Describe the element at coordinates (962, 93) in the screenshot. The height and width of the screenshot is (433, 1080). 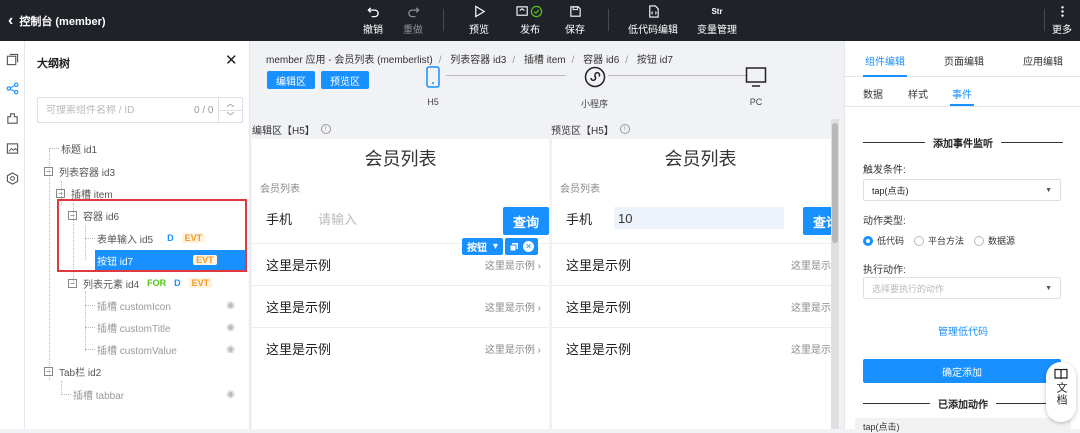
I see `subtab-event: 事件` at that location.